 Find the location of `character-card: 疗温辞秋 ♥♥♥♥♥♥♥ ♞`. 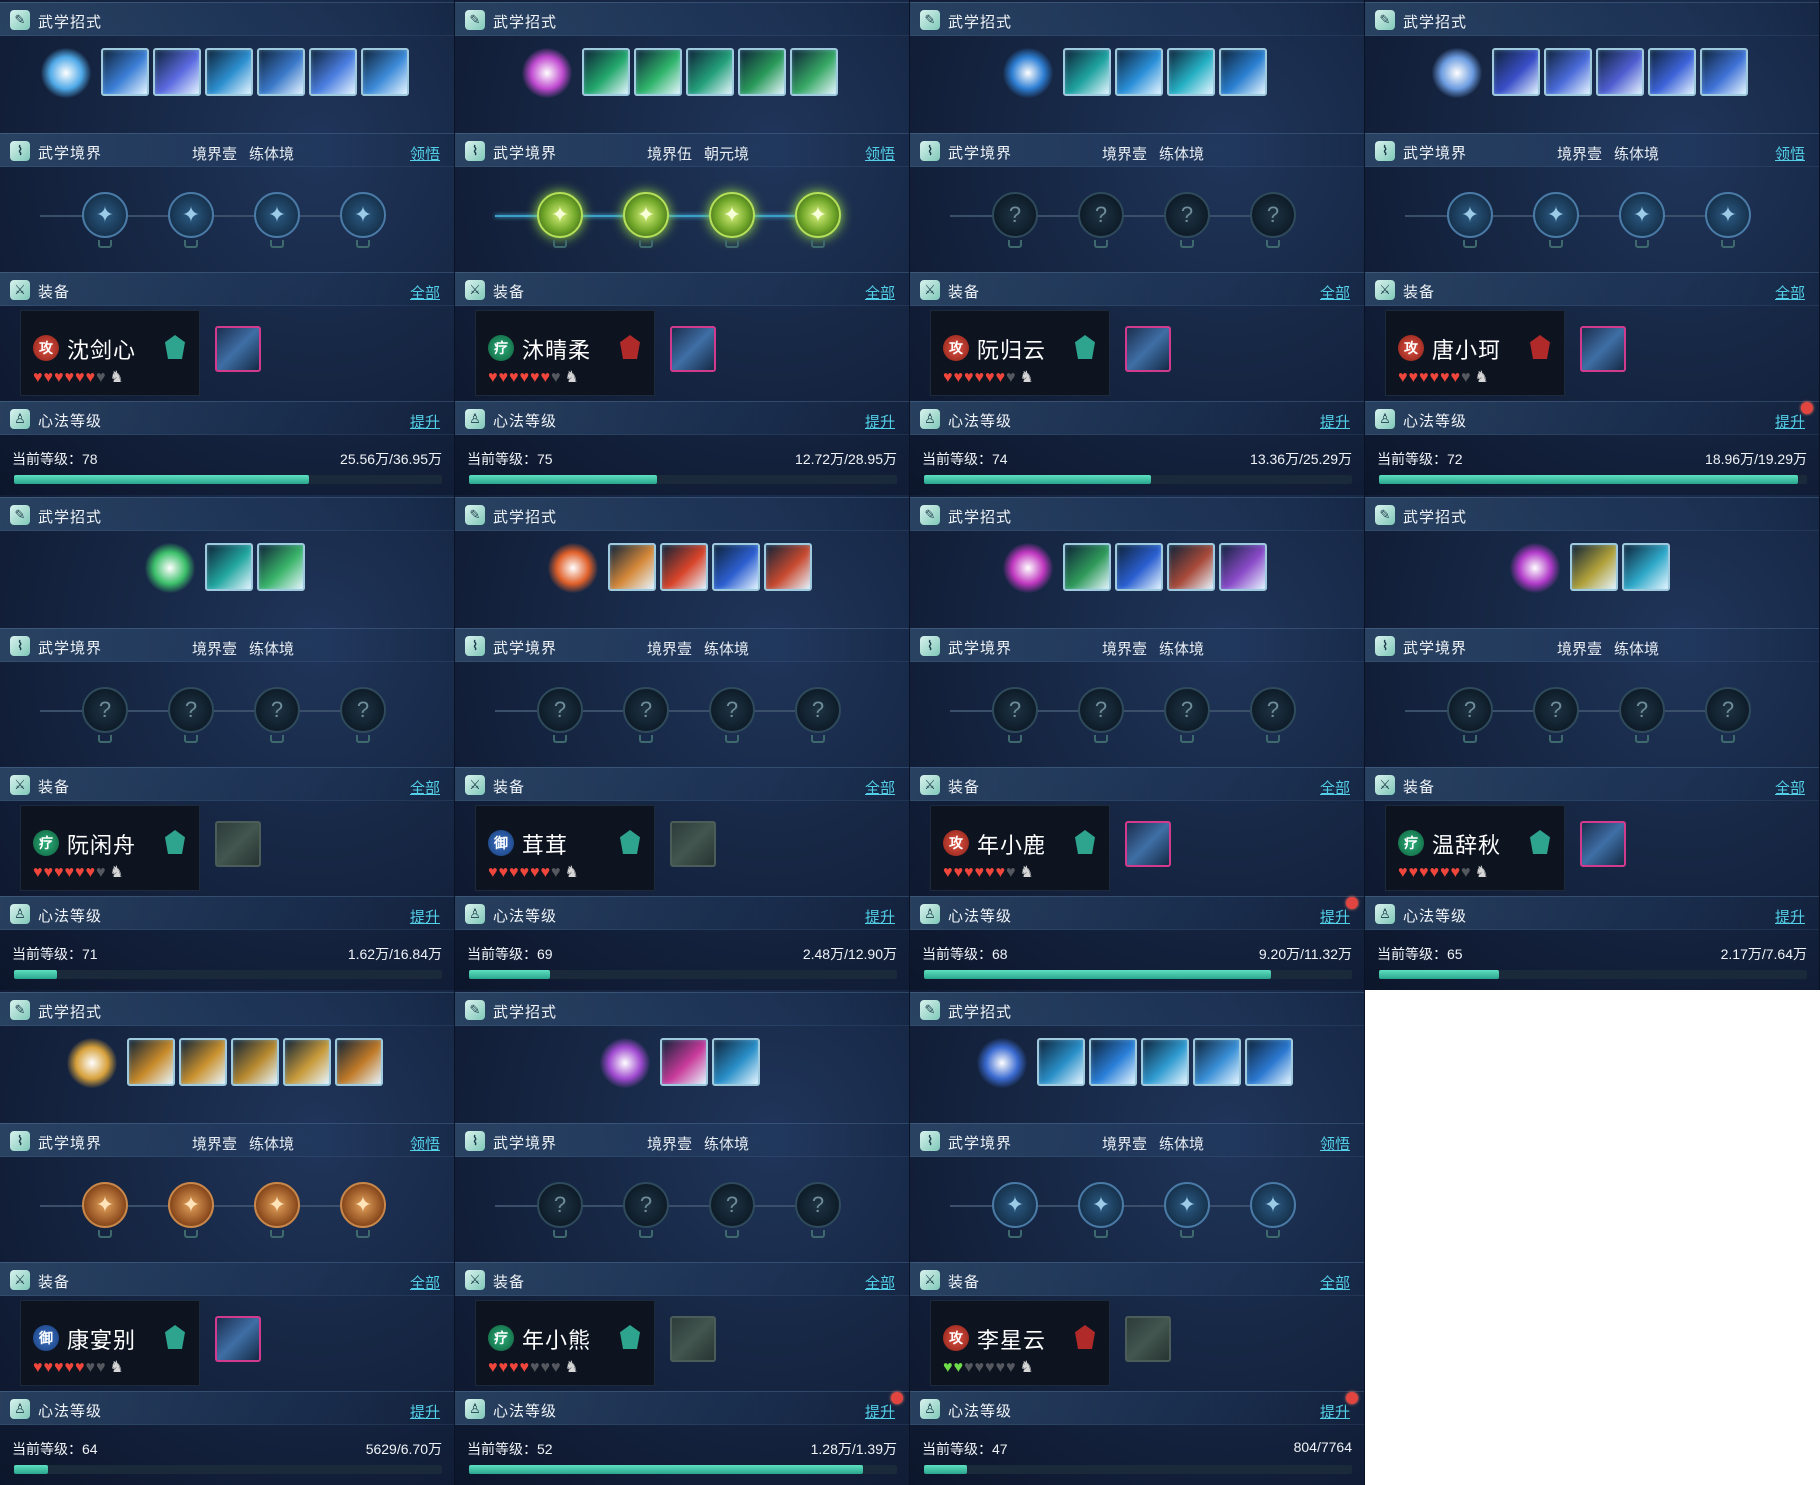

character-card: 疗温辞秋 ♥♥♥♥♥♥♥ ♞ is located at coordinates (1475, 848).